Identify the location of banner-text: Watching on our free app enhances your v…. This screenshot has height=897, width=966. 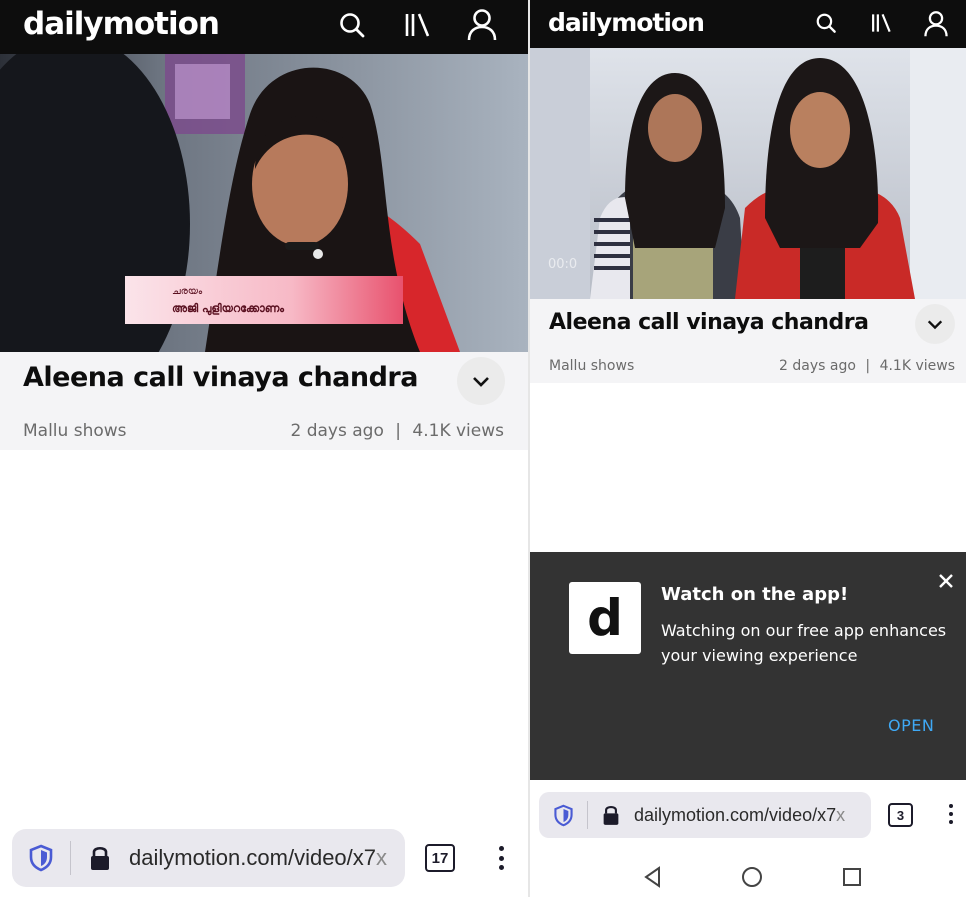
(804, 643).